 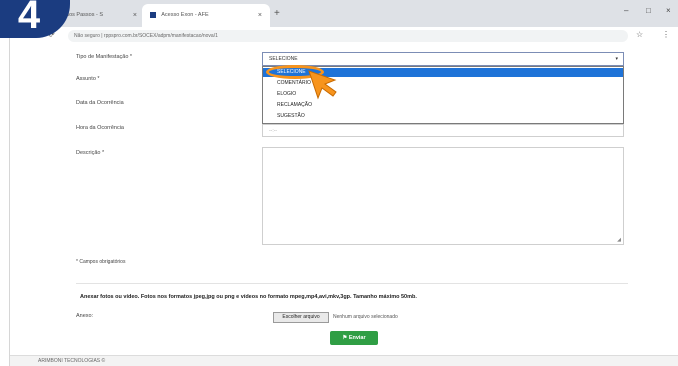 I want to click on tab-active-title: Acesso Exon - AFE, so click(x=185, y=15).